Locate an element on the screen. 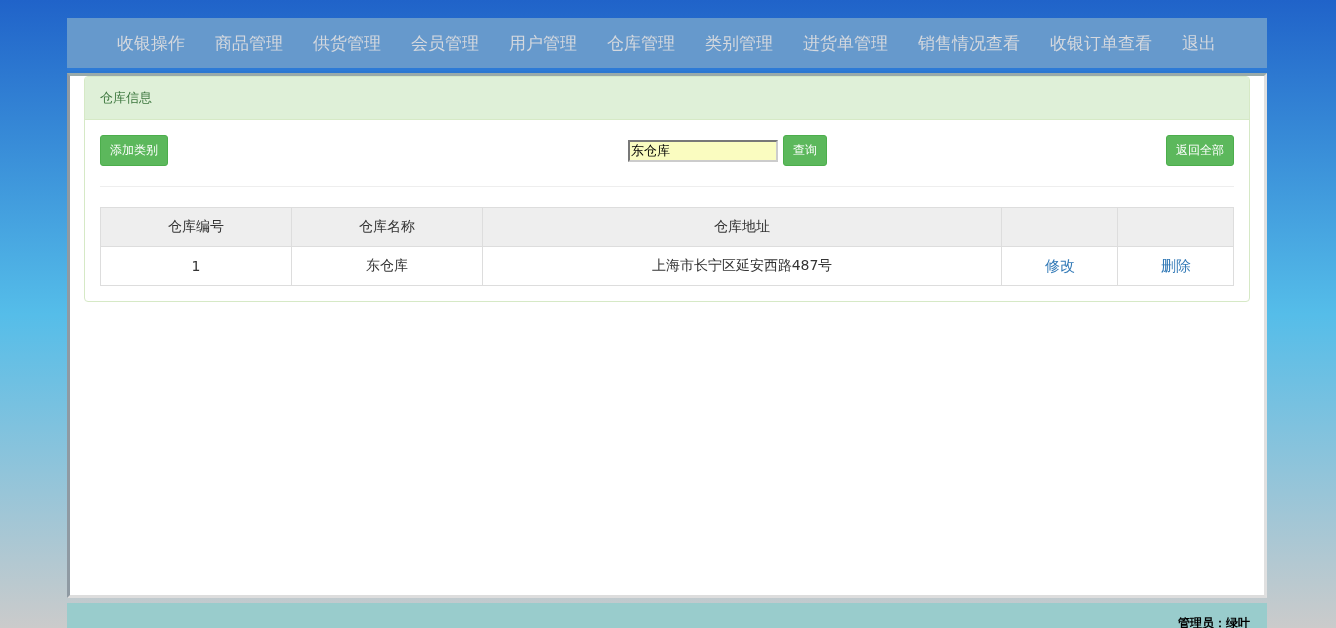  panel-title: 仓库信息 is located at coordinates (126, 97).